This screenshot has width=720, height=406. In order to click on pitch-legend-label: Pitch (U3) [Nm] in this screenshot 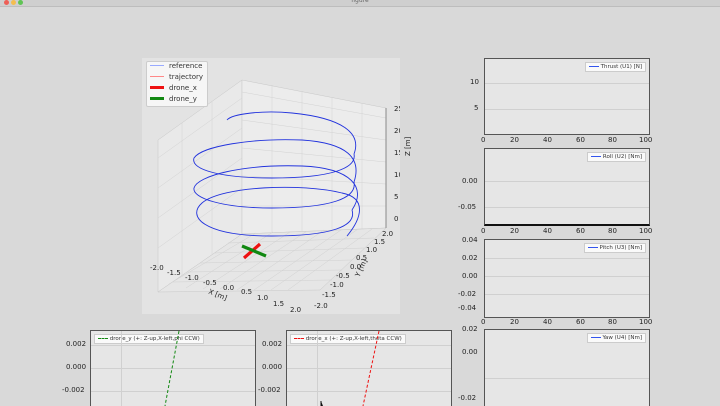, I will do `click(620, 248)`.